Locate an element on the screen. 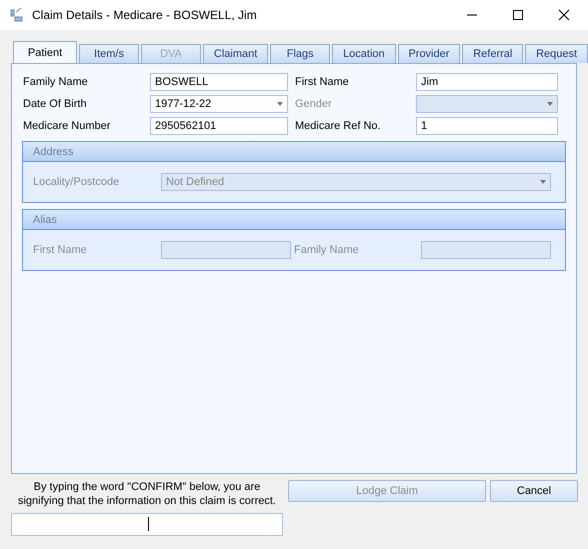 Image resolution: width=588 pixels, height=549 pixels. tab: Patient is located at coordinates (45, 52).